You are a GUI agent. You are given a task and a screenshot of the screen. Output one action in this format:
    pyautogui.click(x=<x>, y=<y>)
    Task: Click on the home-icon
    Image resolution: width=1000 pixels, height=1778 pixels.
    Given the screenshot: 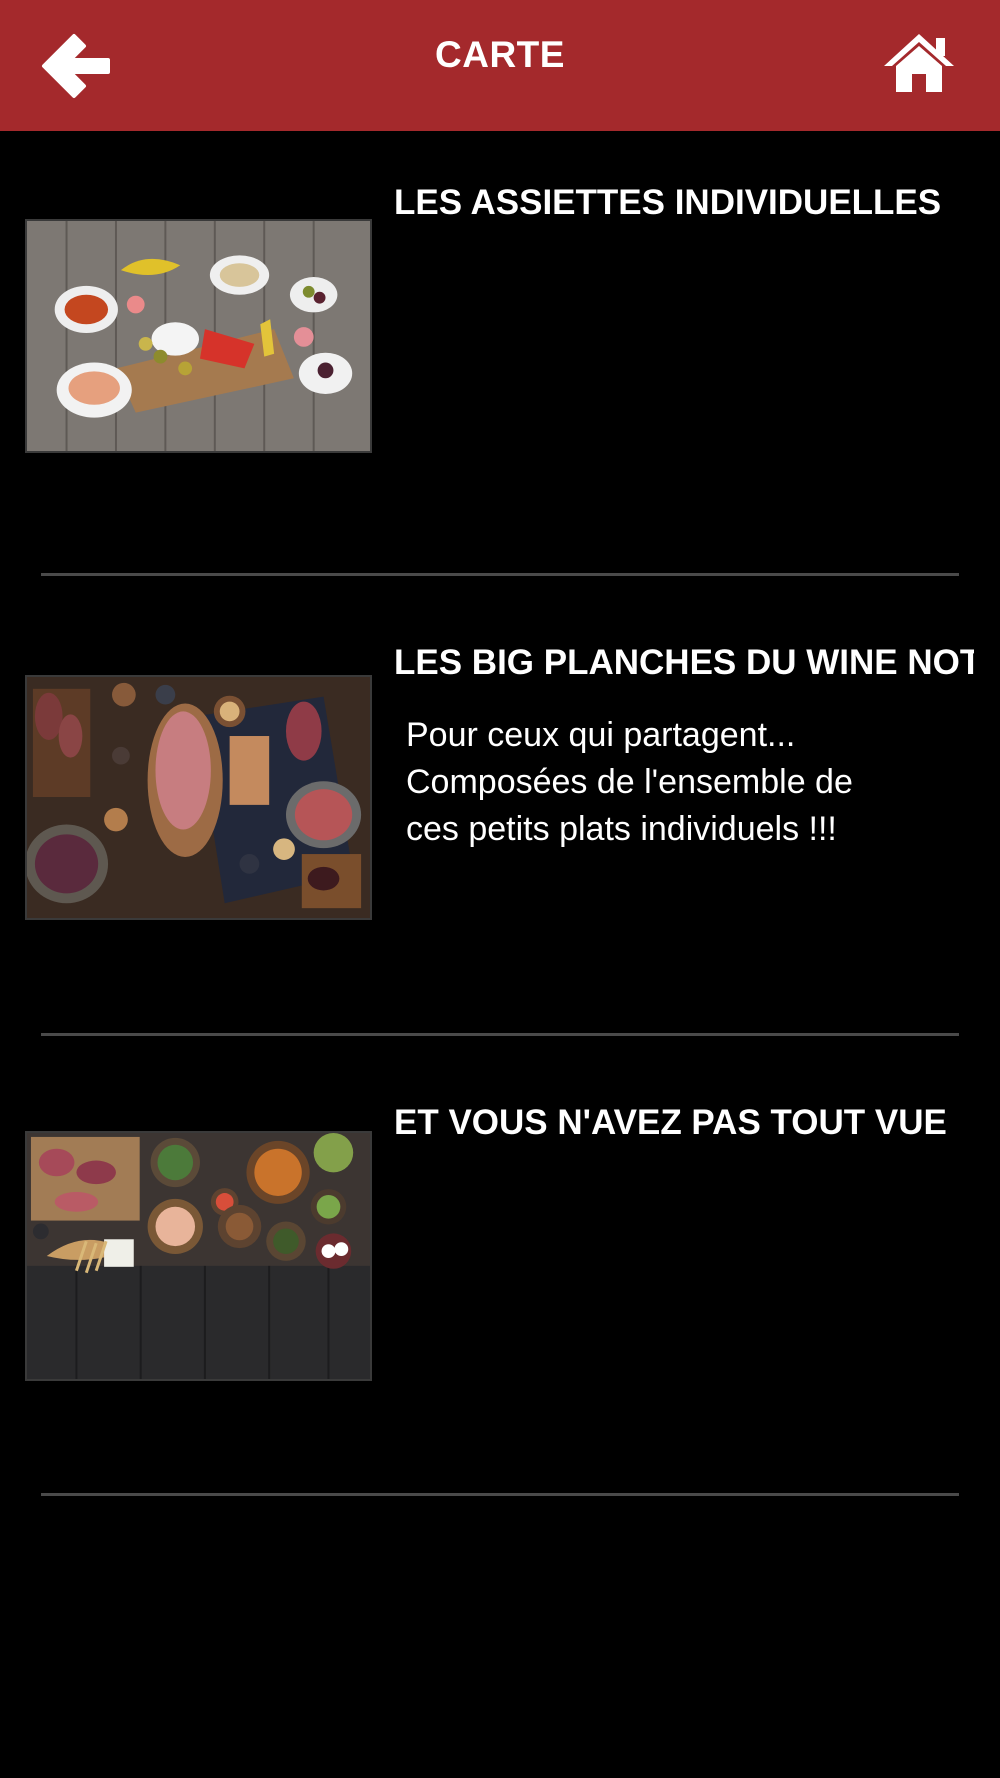 What is the action you would take?
    pyautogui.click(x=919, y=63)
    